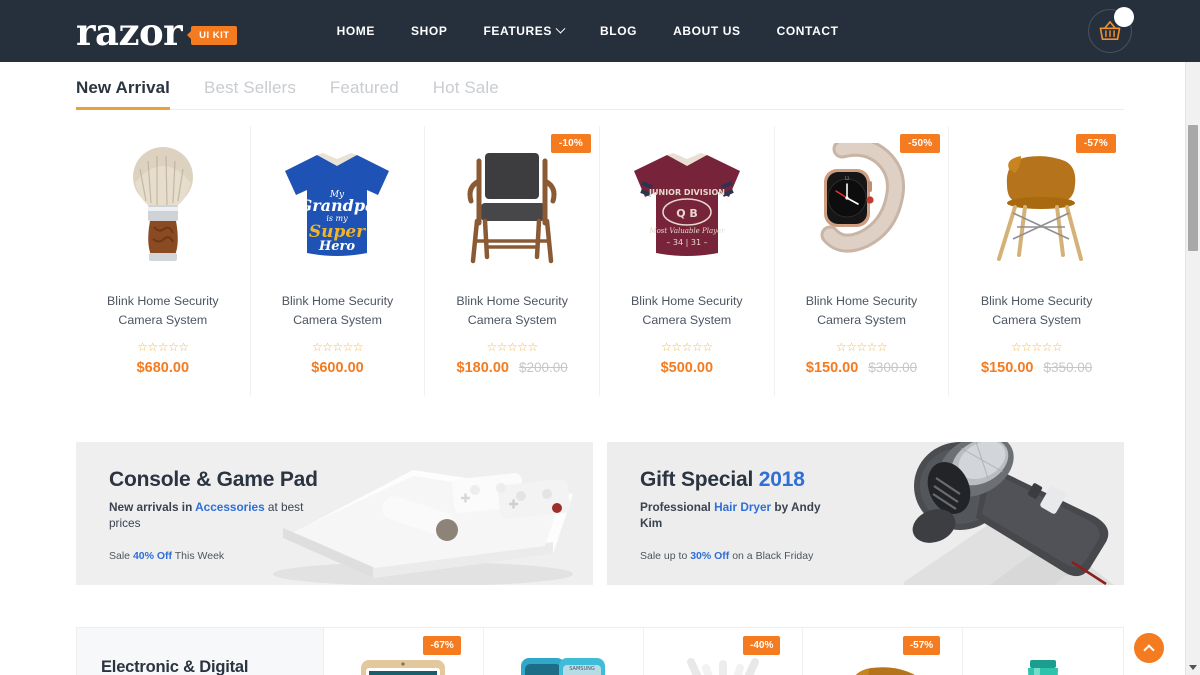  What do you see at coordinates (560, 28) in the screenshot?
I see `chevron-down-icon` at bounding box center [560, 28].